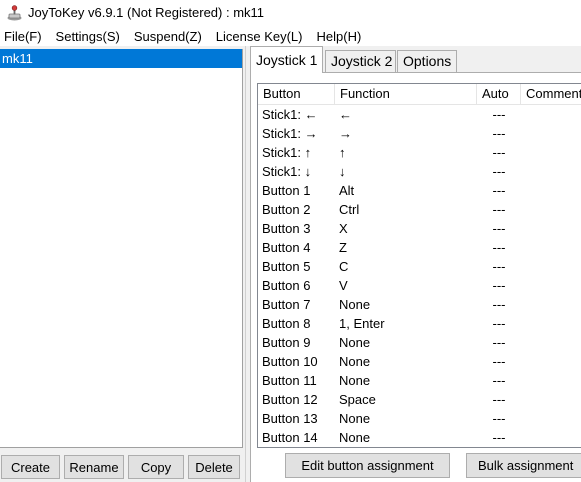  What do you see at coordinates (290, 418) in the screenshot?
I see `row-button-cell: Button 13` at bounding box center [290, 418].